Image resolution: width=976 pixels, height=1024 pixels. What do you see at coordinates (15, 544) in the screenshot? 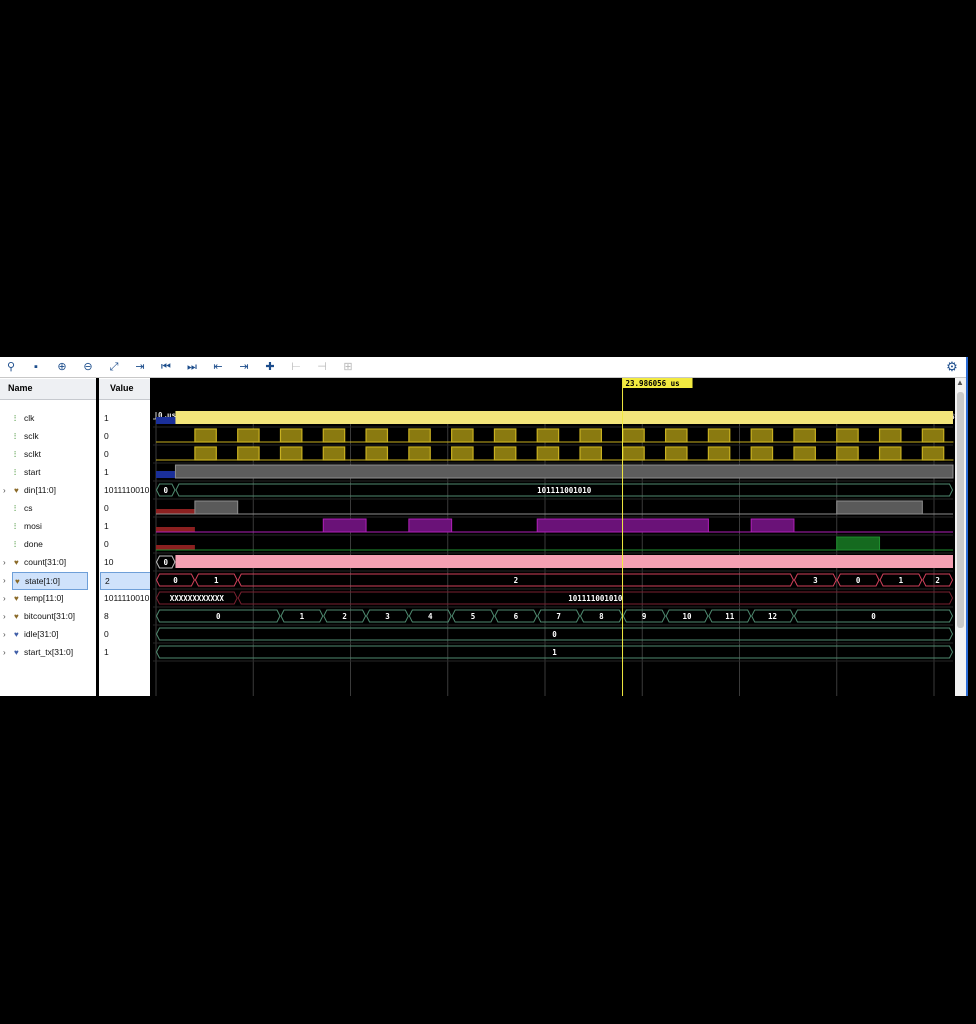
I see `bit-signal-icon: ⫶` at bounding box center [15, 544].